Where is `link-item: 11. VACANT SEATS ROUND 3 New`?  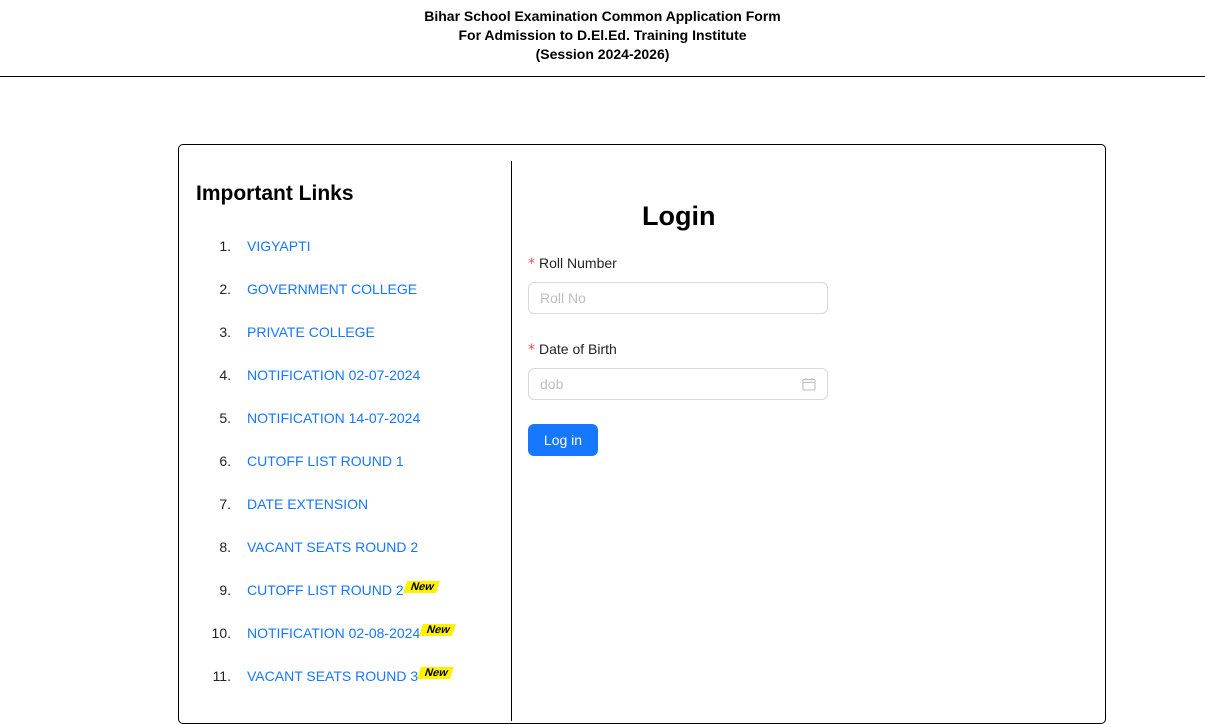 link-item: 11. VACANT SEATS ROUND 3 New is located at coordinates (351, 676).